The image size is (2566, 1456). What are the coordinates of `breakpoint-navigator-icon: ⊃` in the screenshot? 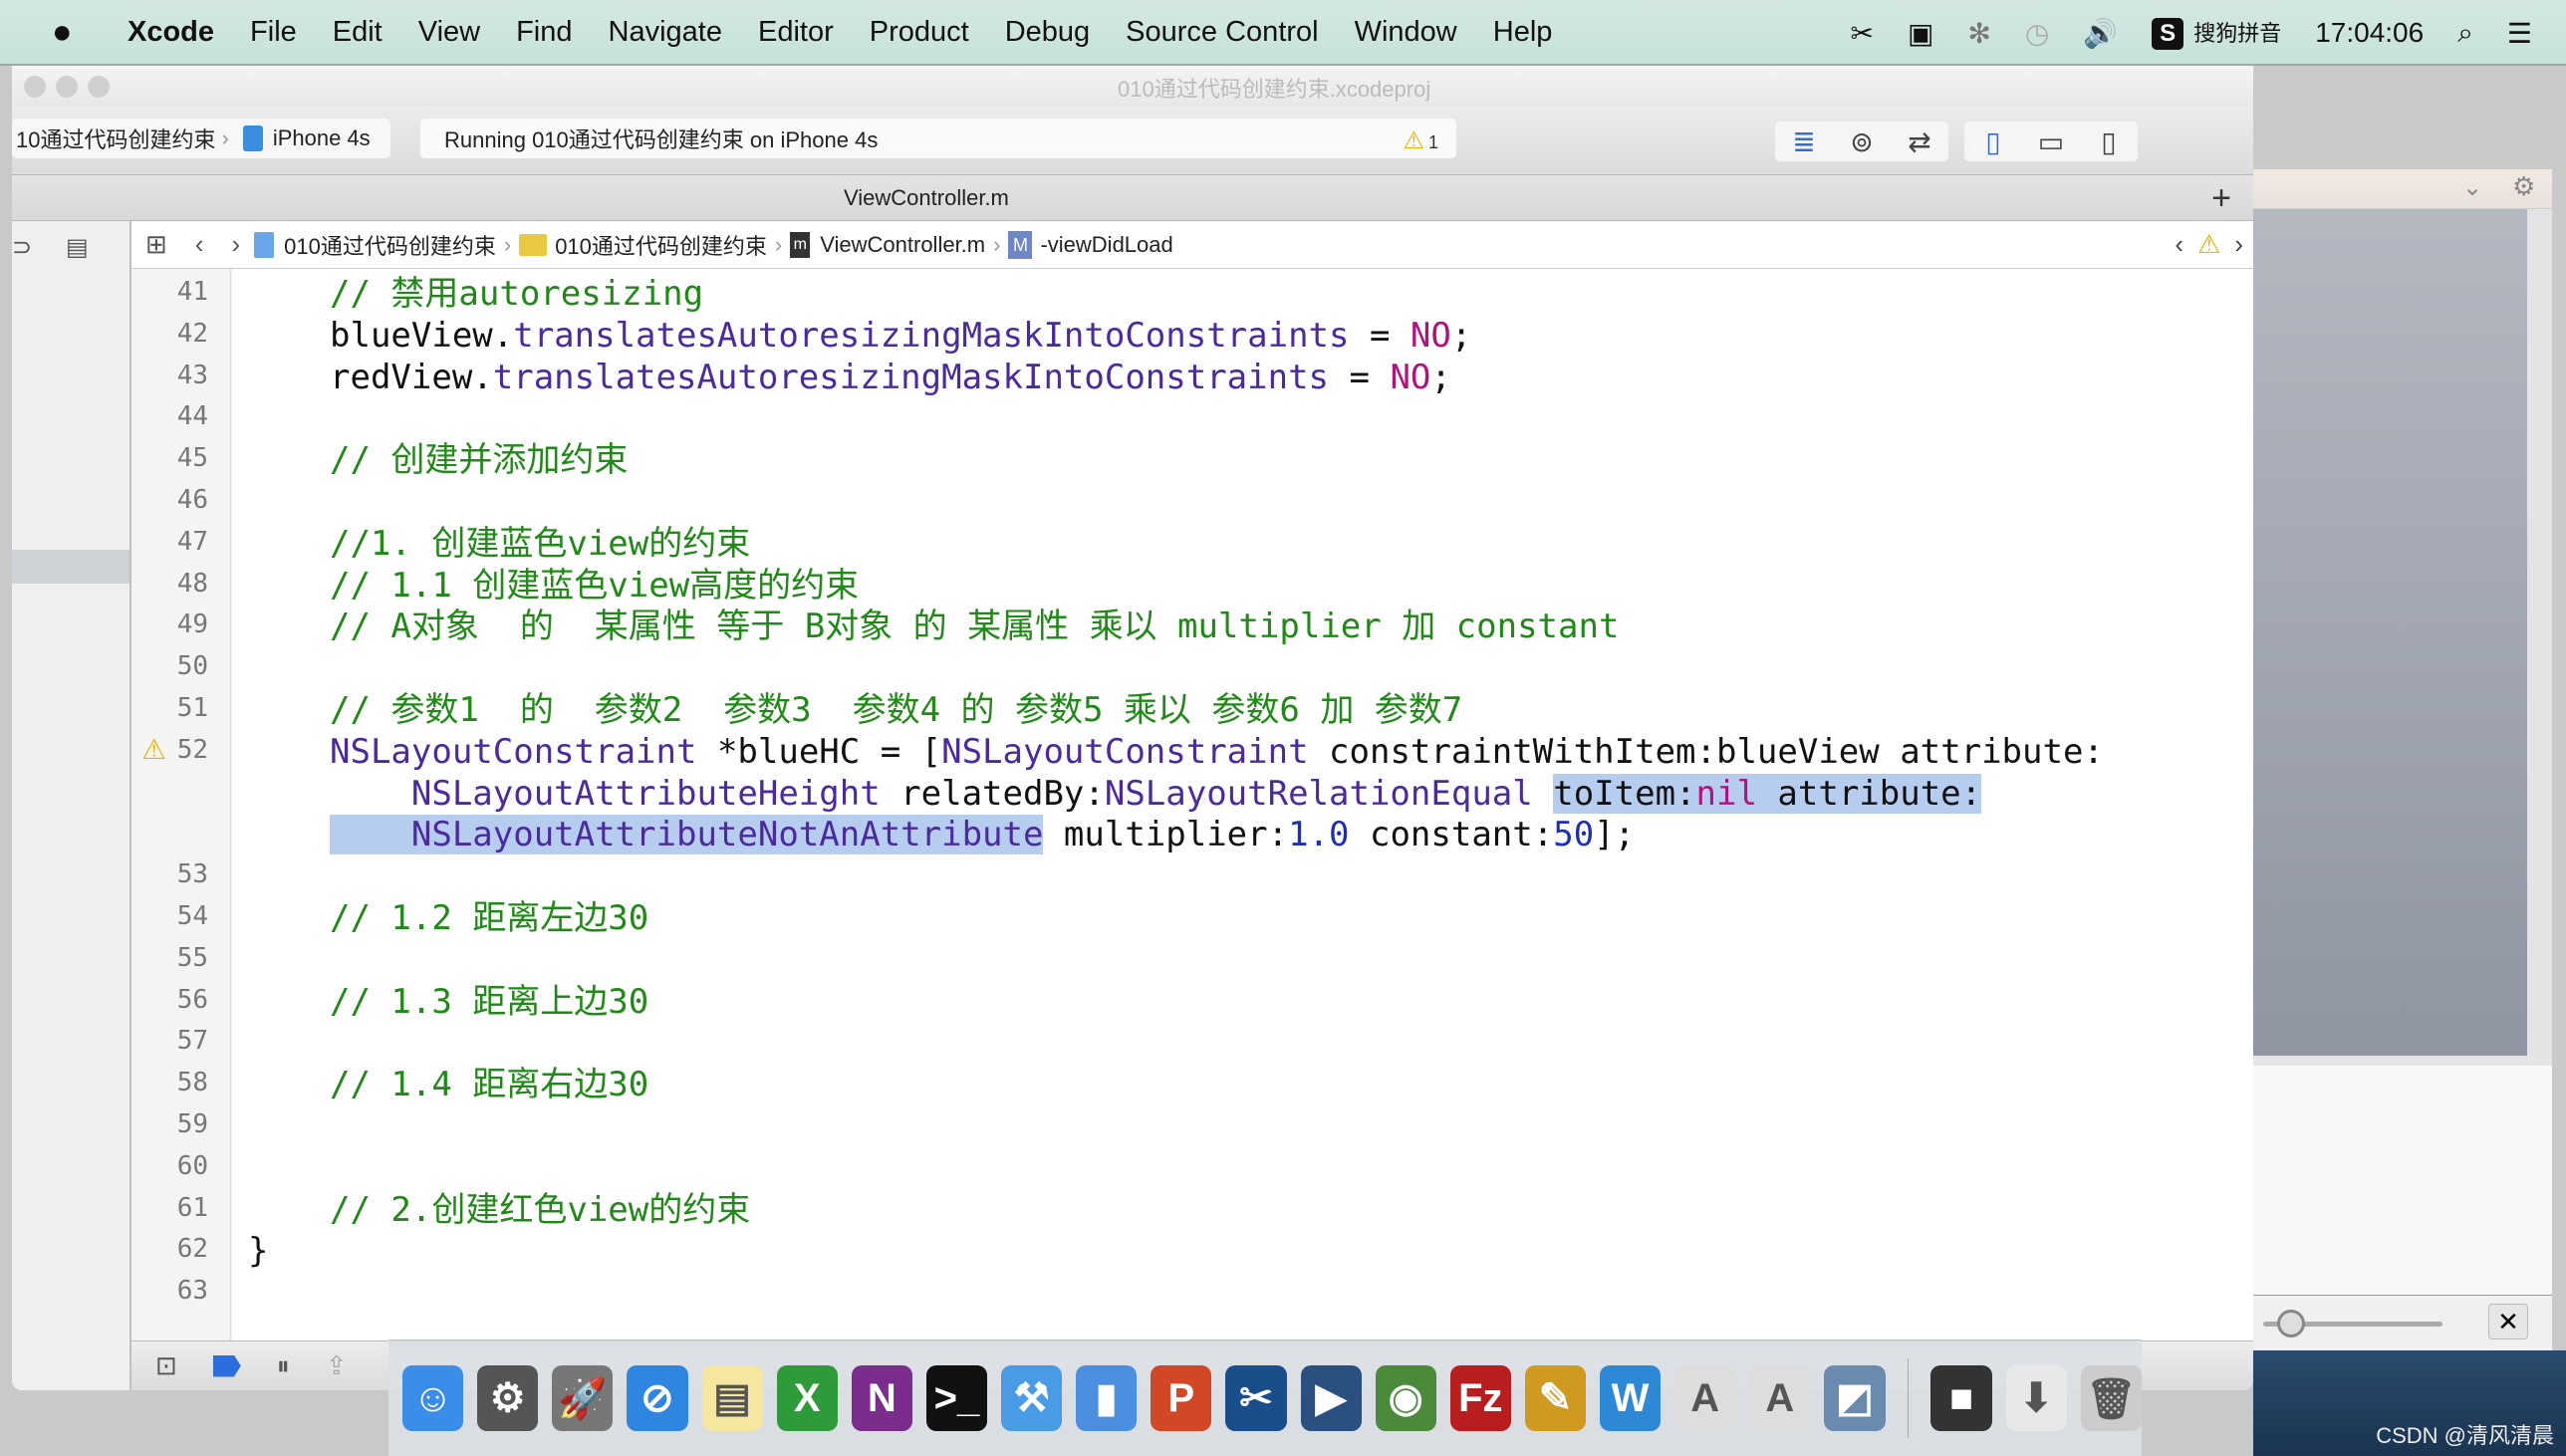 It's located at (22, 247).